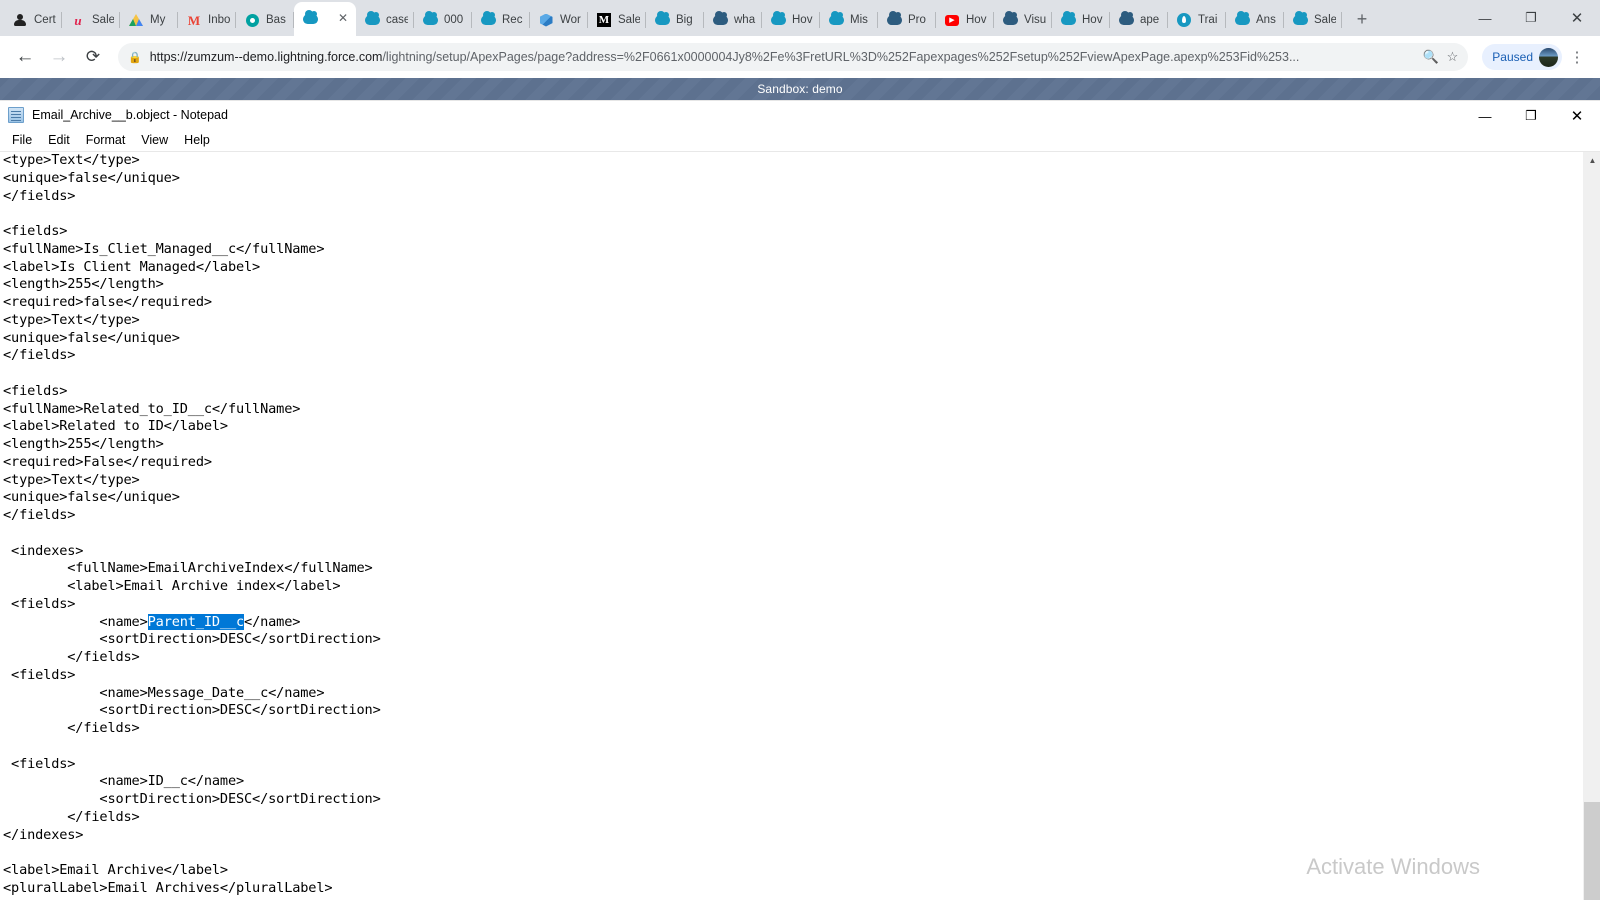 This screenshot has height=900, width=1600. Describe the element at coordinates (1430, 57) in the screenshot. I see `search-icon: 🔍` at that location.